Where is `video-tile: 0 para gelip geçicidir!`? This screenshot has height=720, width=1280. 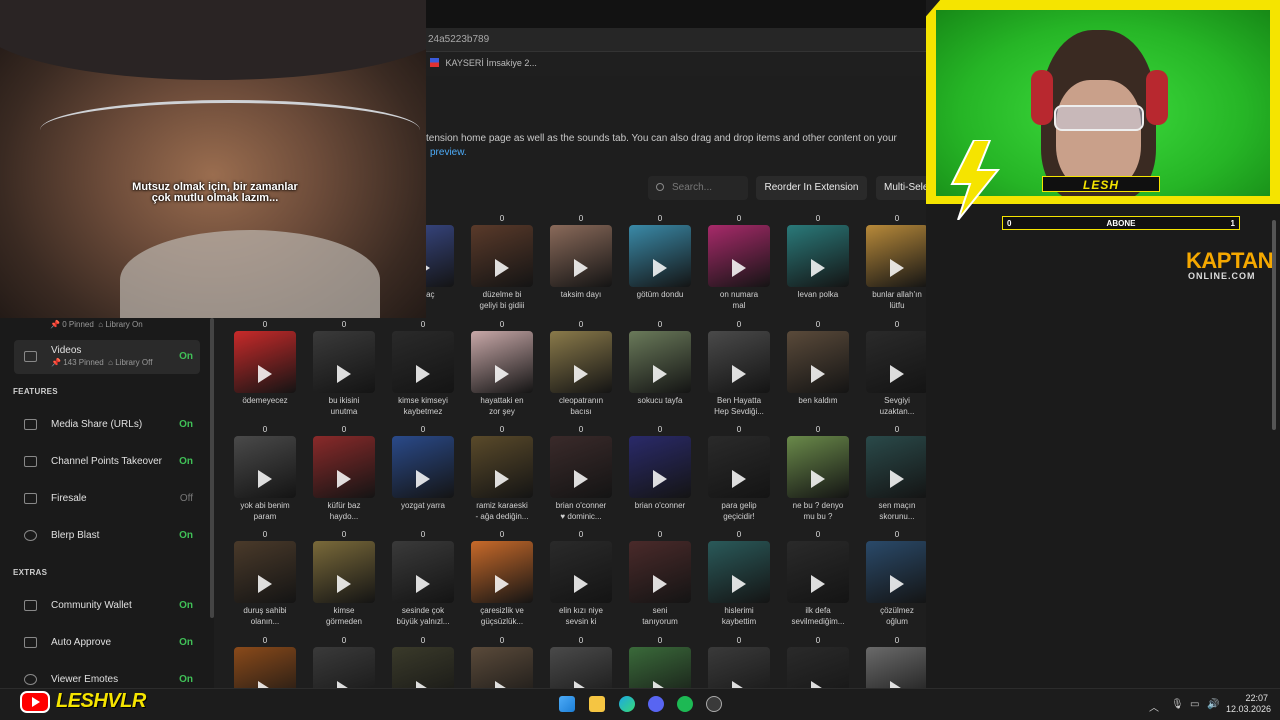 video-tile: 0 para gelip geçicidir! is located at coordinates (741, 475).